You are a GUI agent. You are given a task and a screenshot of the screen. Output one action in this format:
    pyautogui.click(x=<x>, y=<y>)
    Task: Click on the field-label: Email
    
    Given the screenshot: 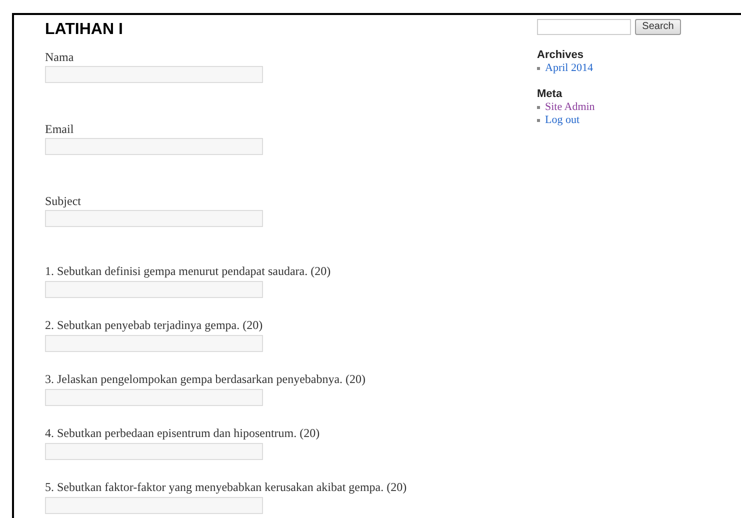 What is the action you would take?
    pyautogui.click(x=60, y=129)
    